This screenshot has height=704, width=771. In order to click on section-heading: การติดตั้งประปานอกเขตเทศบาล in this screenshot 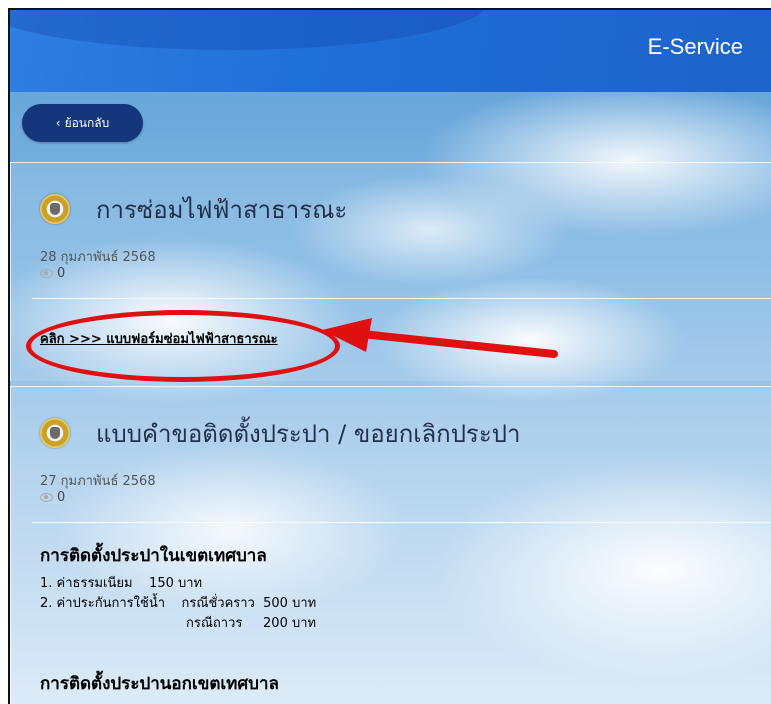, I will do `click(159, 684)`.